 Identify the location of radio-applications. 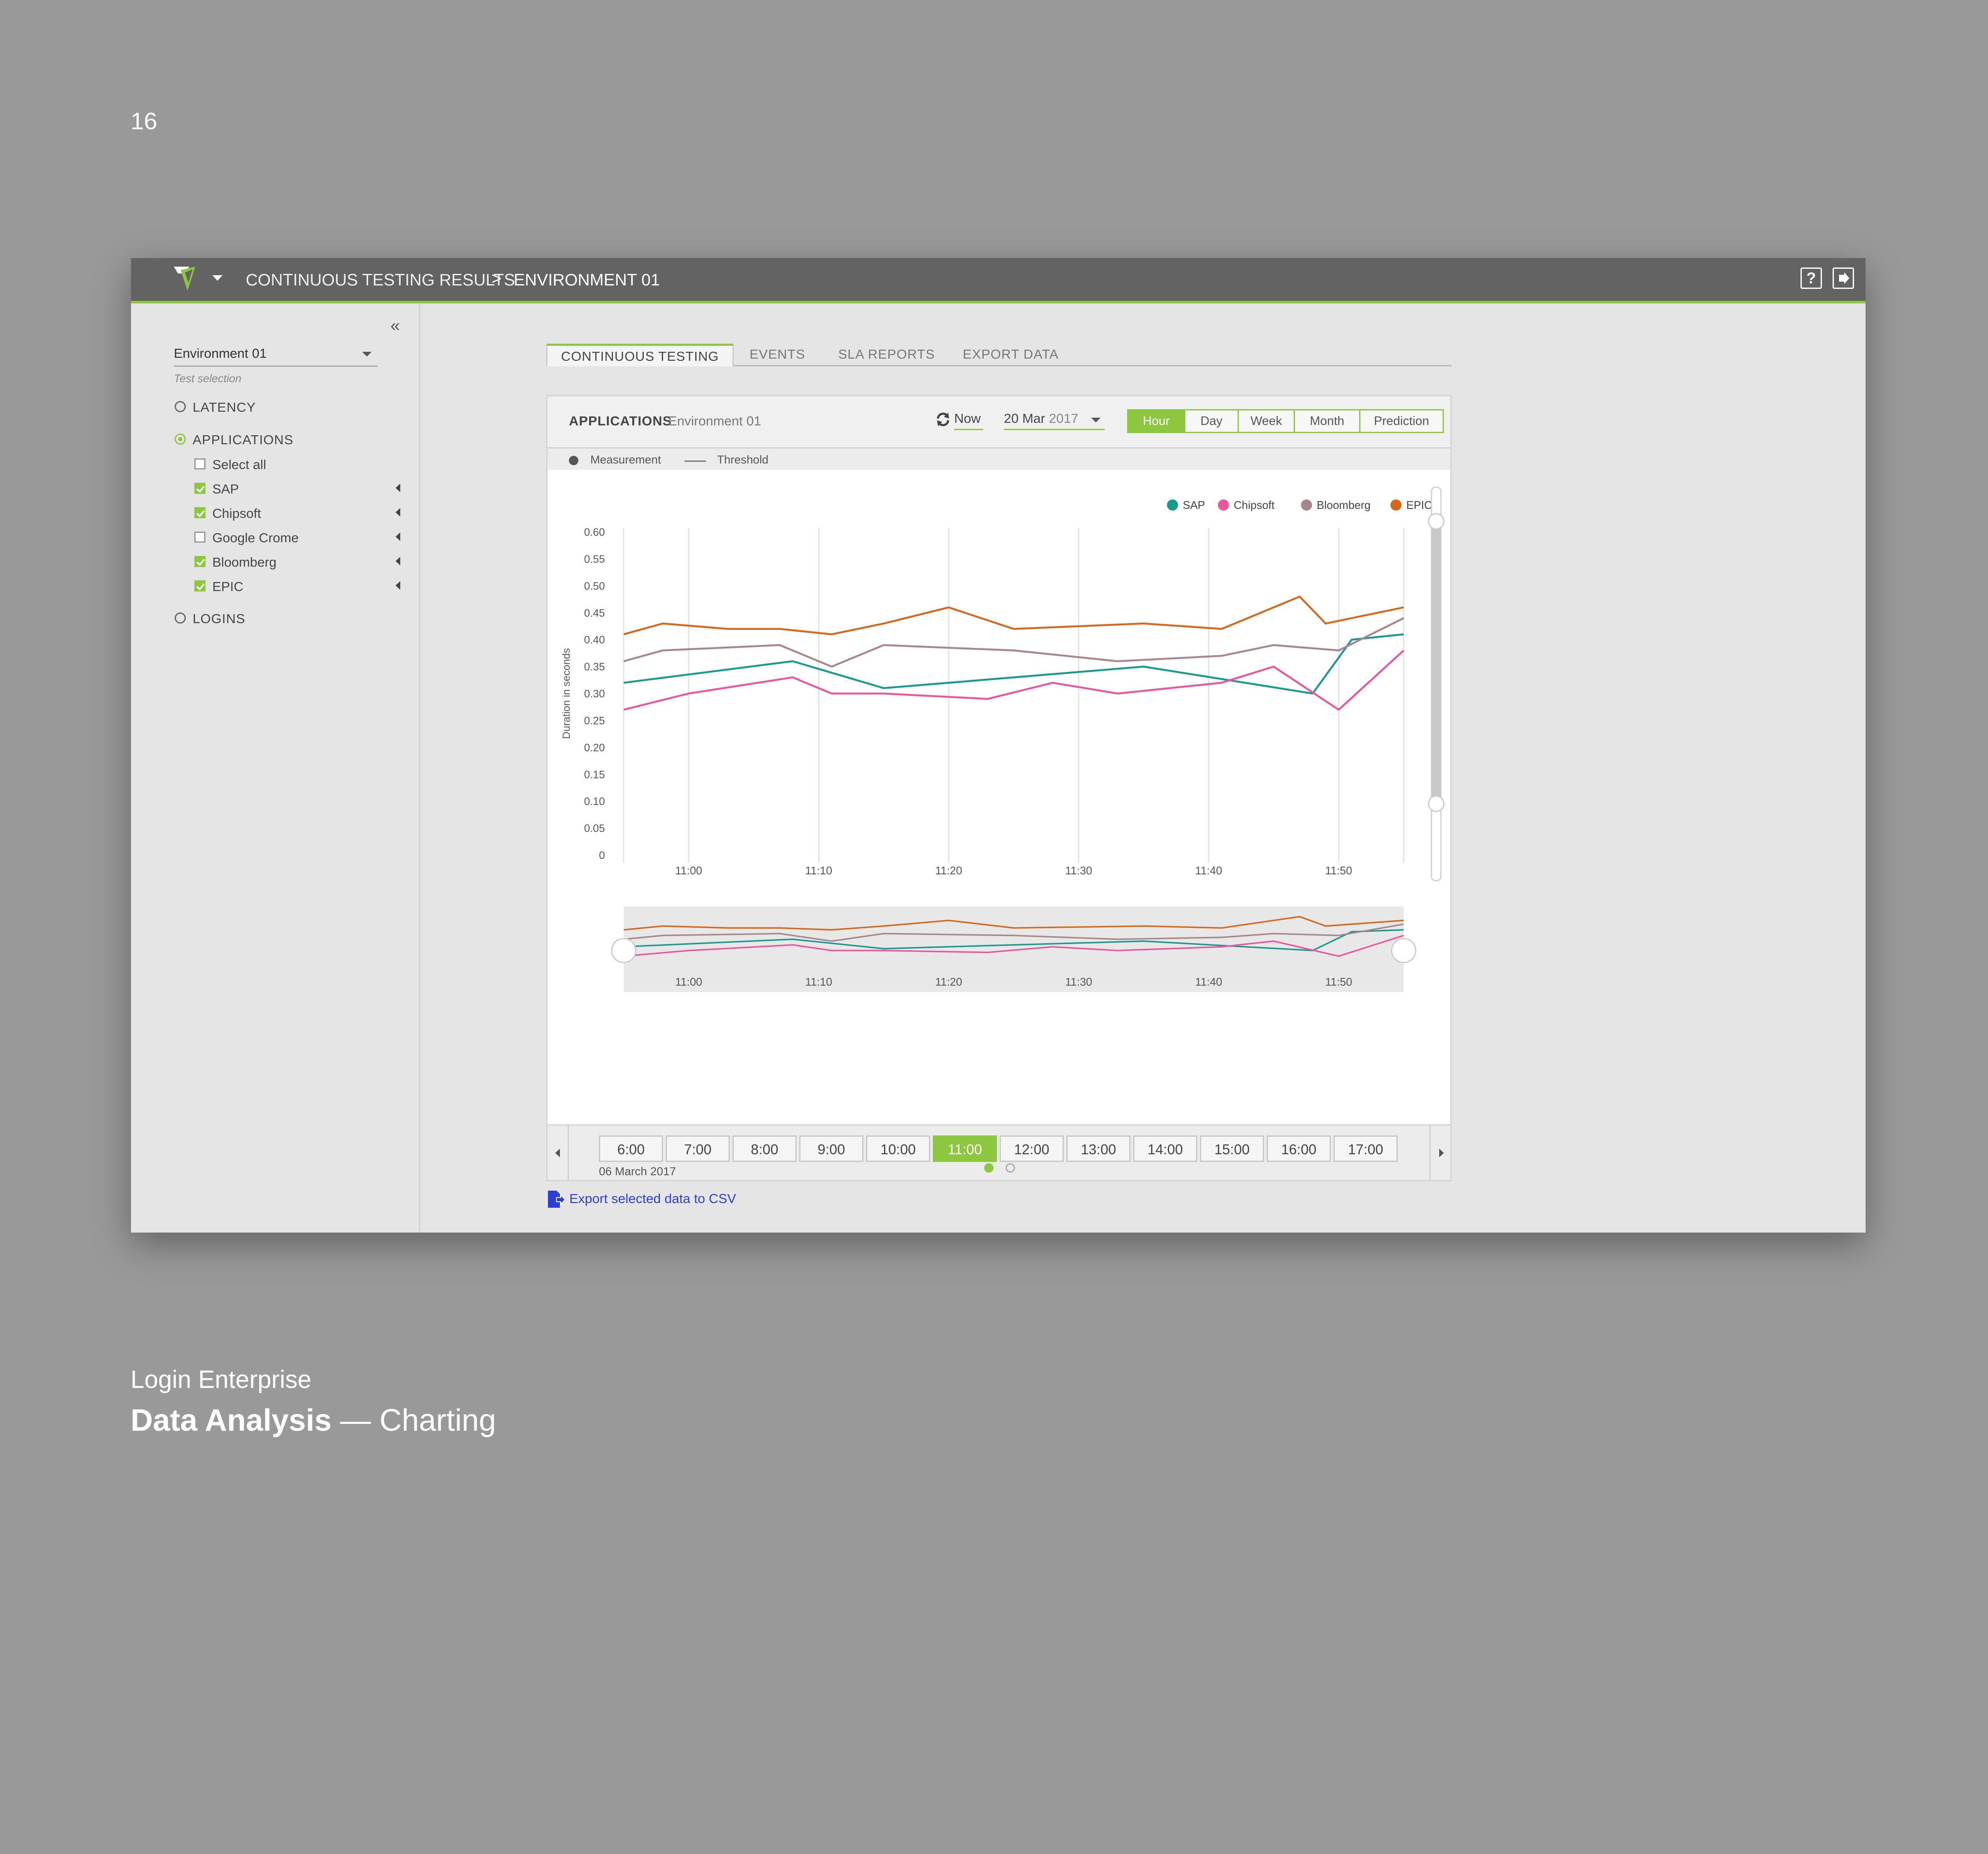
(180, 439).